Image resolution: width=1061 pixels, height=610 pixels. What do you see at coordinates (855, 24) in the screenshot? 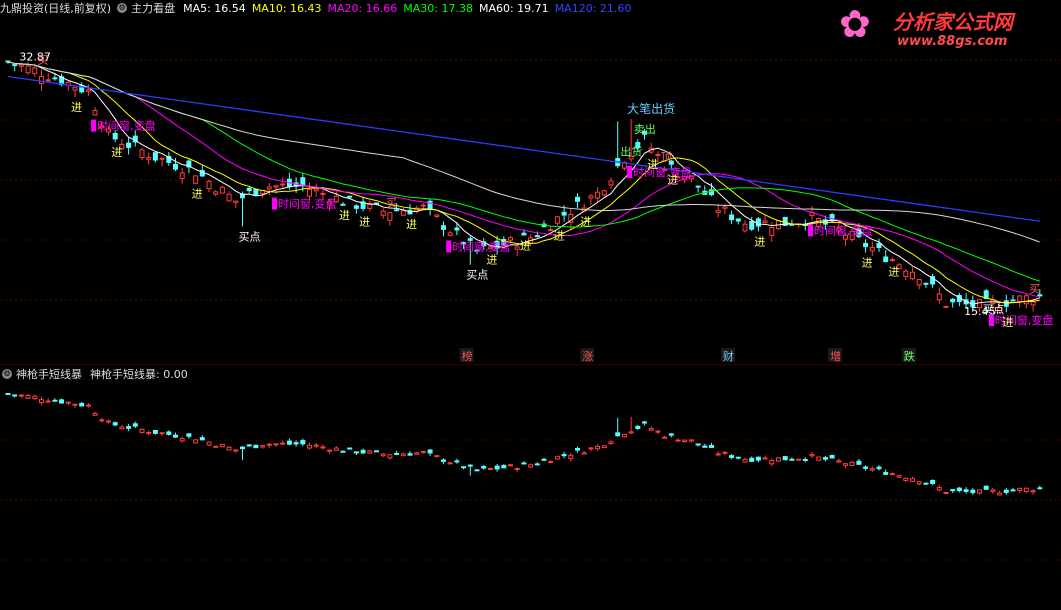
I see `flower-logo-icon: ✿` at bounding box center [855, 24].